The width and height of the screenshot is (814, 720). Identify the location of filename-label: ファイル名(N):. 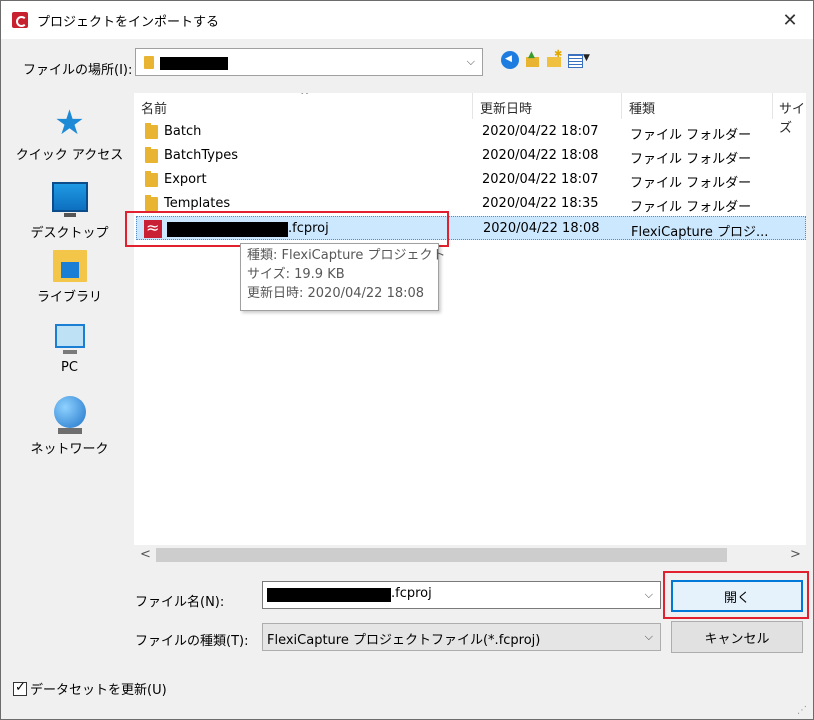
(180, 602).